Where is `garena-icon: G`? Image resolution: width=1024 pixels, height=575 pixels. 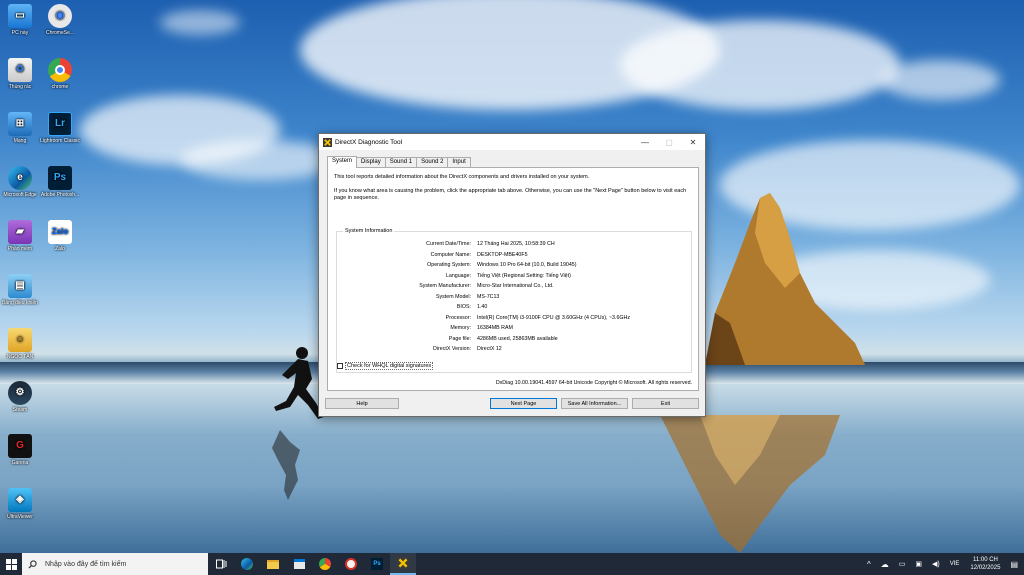
garena-icon: G is located at coordinates (20, 446).